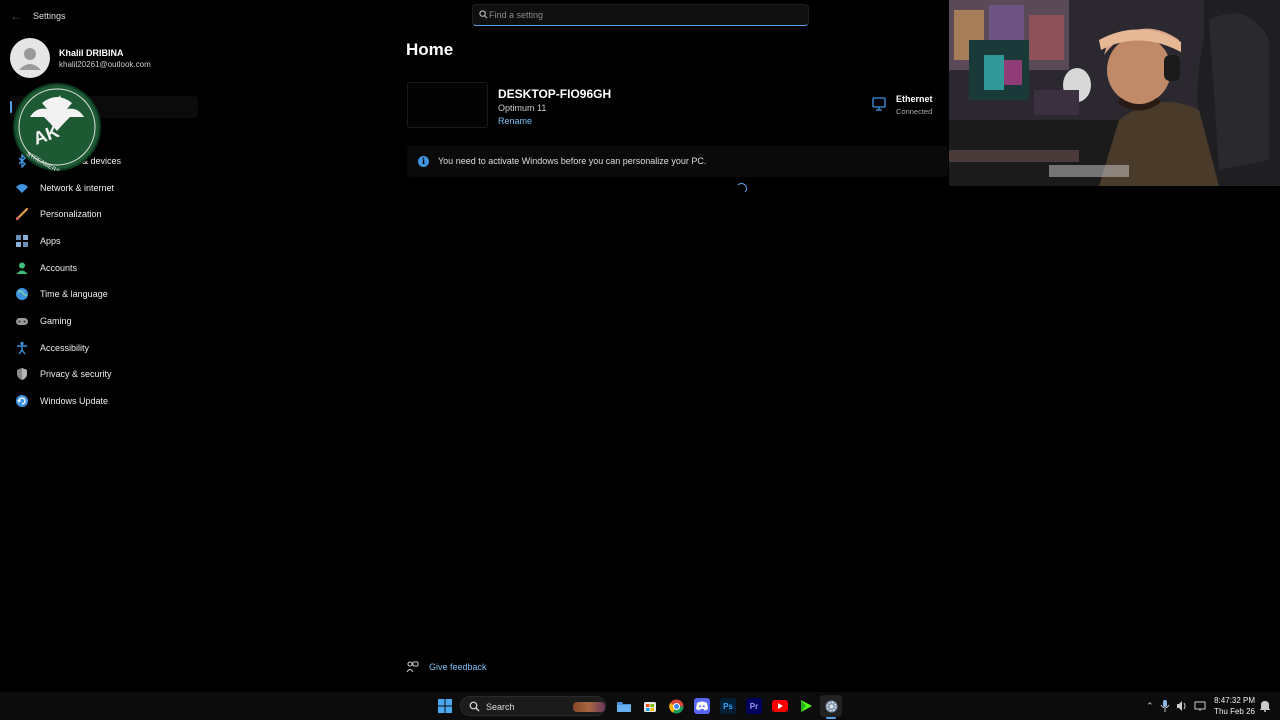 This screenshot has height=720, width=1280. Describe the element at coordinates (1234, 706) in the screenshot. I see `clock: 8:47:32 PM Thu Feb 26` at that location.